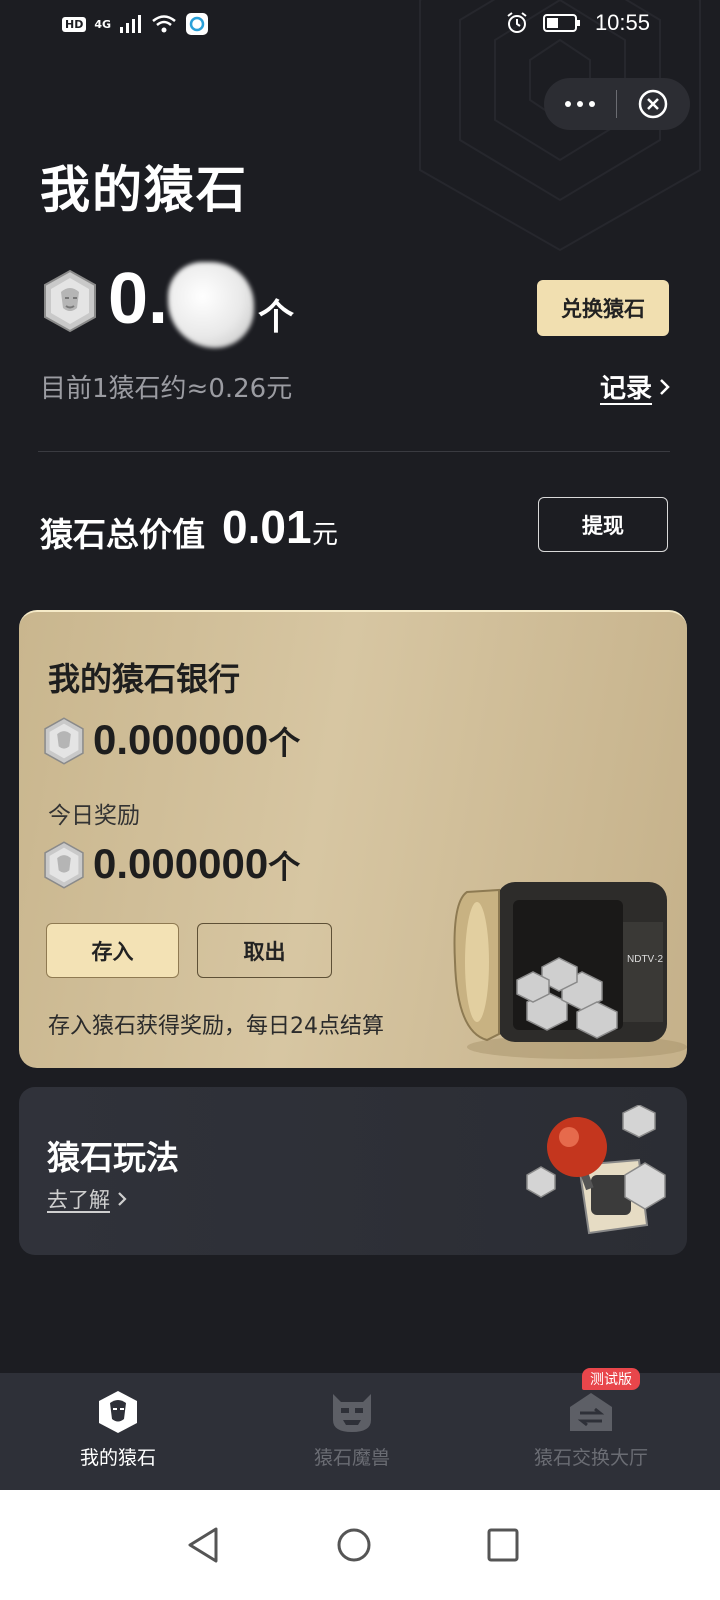 Image resolution: width=720 pixels, height=1600 pixels. What do you see at coordinates (503, 1545) in the screenshot?
I see `recent-apps-icon` at bounding box center [503, 1545].